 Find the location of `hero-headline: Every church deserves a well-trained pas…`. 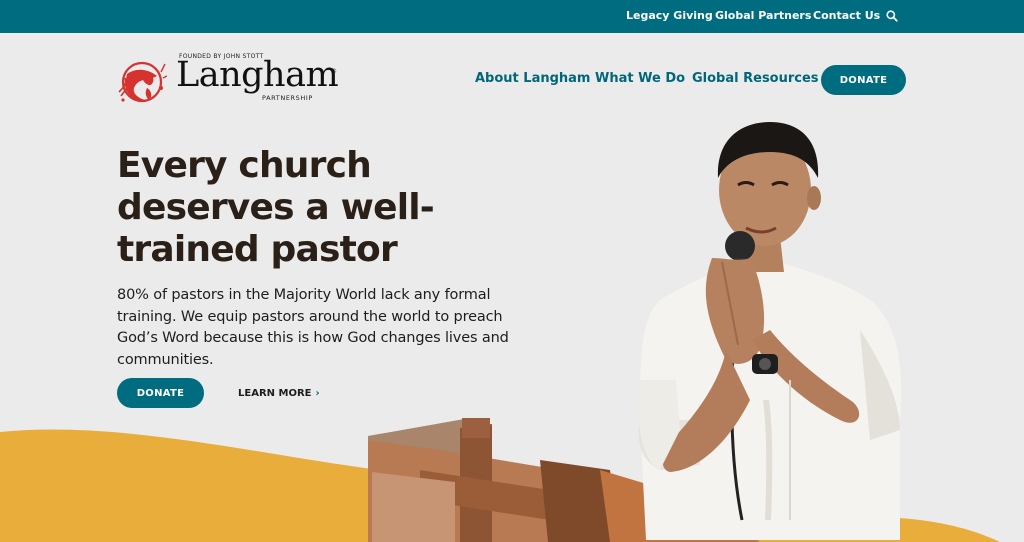

hero-headline: Every church deserves a well-trained pas… is located at coordinates (276, 207).